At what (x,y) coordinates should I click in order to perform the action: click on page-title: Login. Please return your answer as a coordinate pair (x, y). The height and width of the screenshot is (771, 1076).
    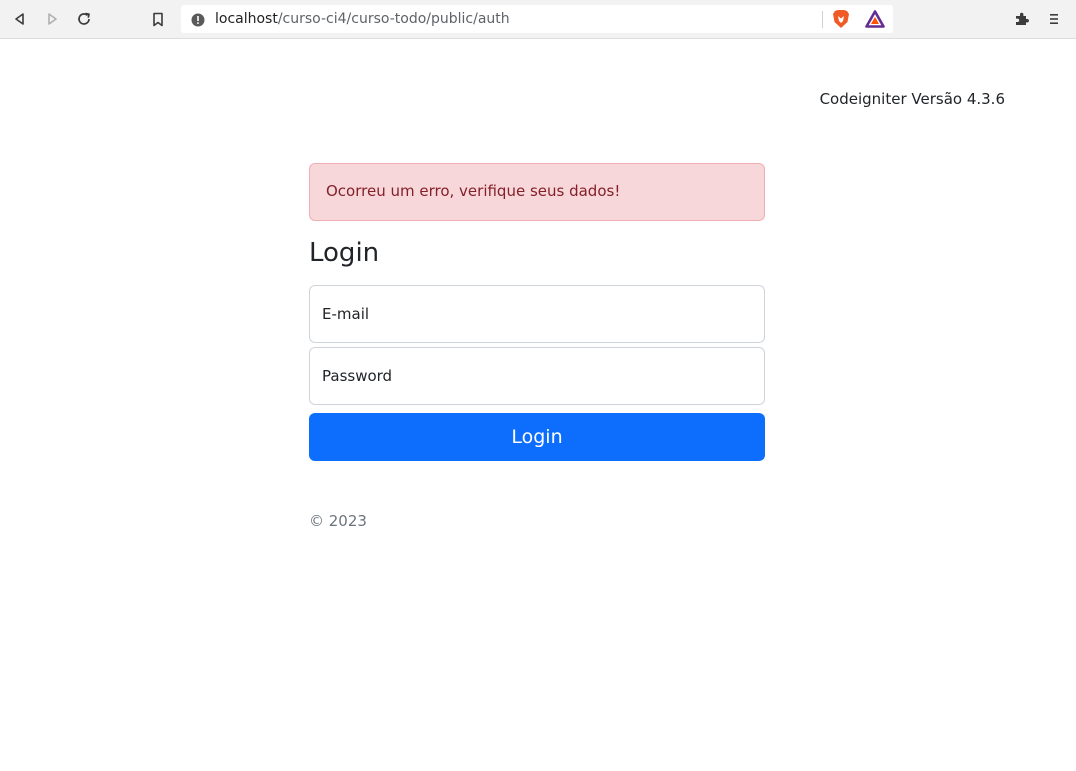
    Looking at the image, I should click on (344, 253).